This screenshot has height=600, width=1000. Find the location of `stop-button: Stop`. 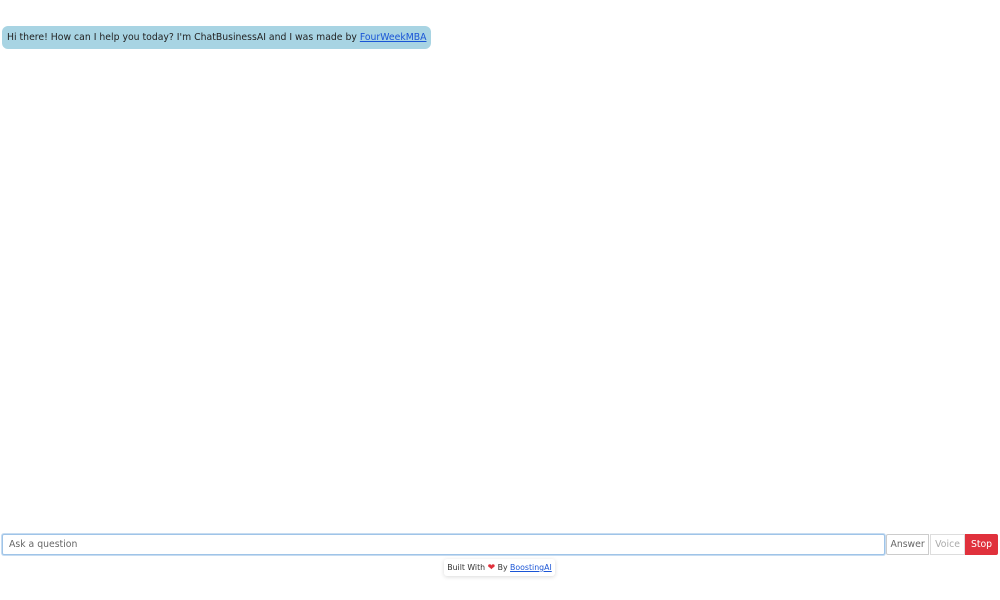

stop-button: Stop is located at coordinates (981, 544).